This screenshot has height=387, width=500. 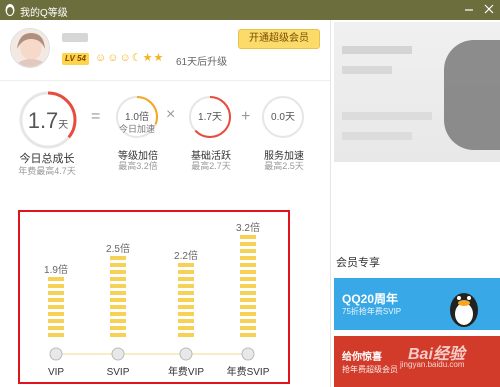 I want to click on plus-sign: +, so click(x=246, y=116).